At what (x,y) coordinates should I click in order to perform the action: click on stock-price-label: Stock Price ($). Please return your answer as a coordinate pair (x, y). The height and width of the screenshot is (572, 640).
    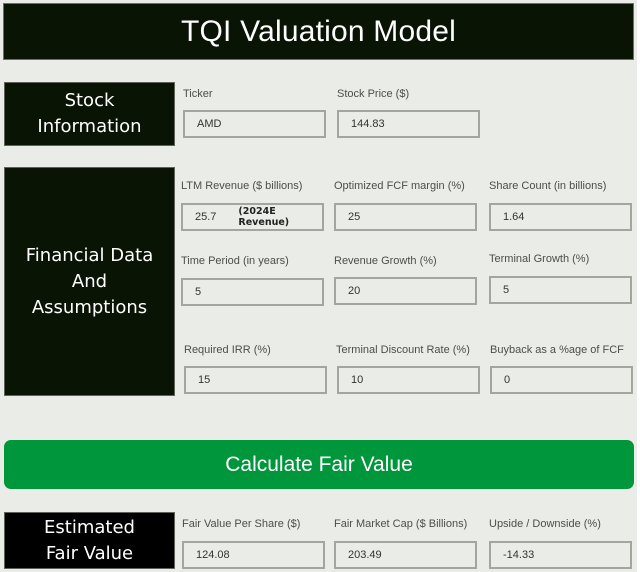
    Looking at the image, I should click on (373, 94).